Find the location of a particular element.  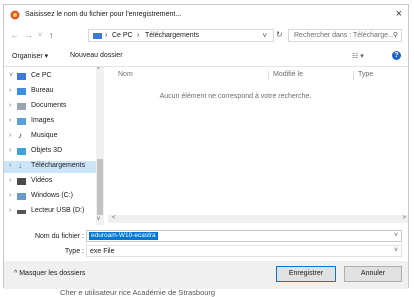

search-input: Rechercher dans : Télécharge... ⚲ is located at coordinates (345, 35).